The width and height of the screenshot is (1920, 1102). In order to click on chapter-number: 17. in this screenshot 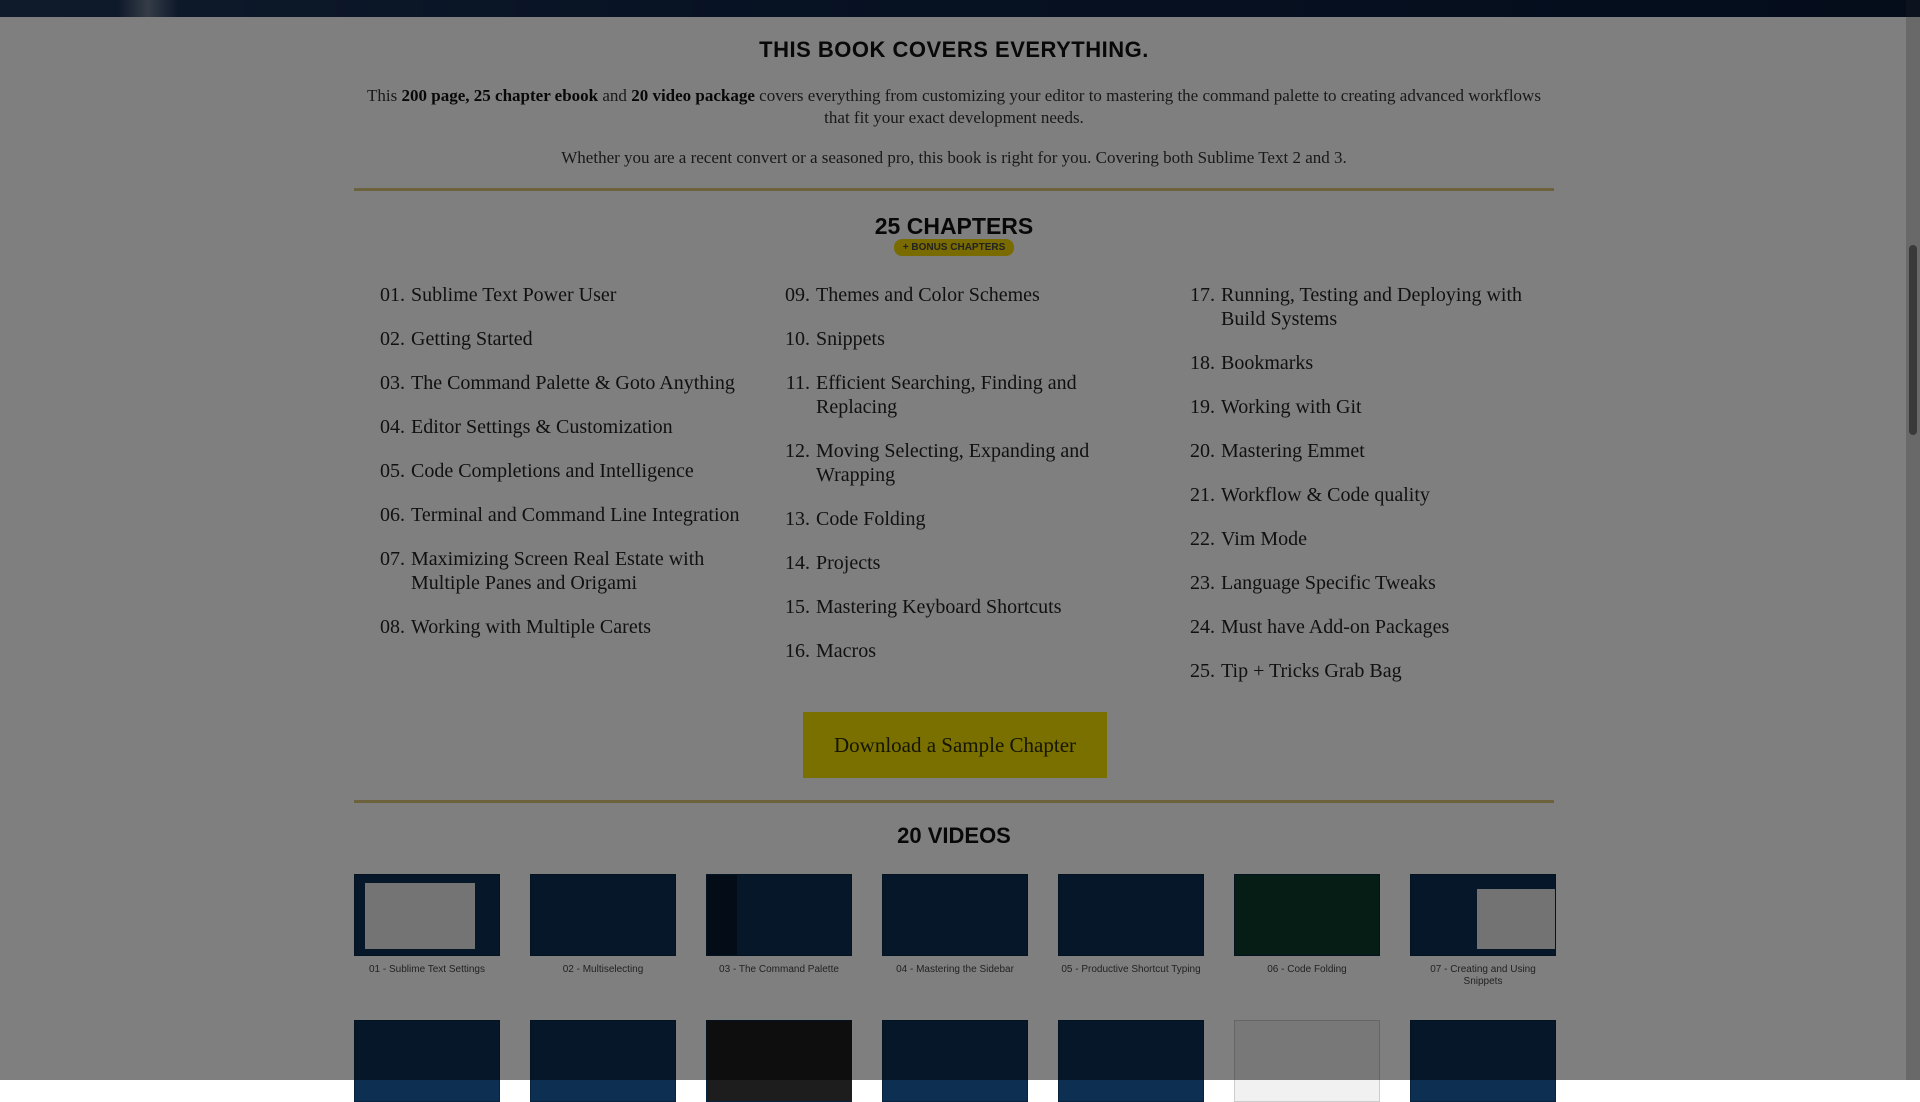, I will do `click(1202, 295)`.